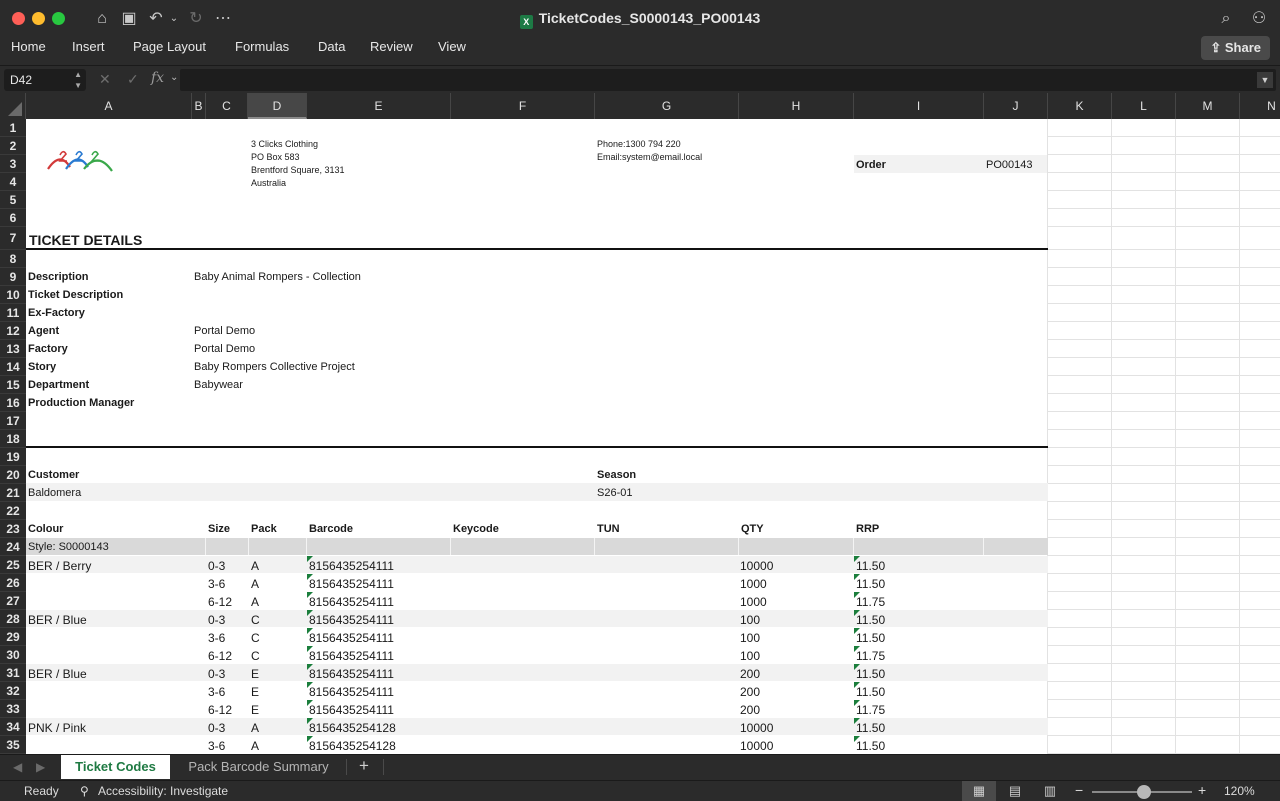 This screenshot has width=1280, height=801. I want to click on column-header-k: K, so click(1080, 106).